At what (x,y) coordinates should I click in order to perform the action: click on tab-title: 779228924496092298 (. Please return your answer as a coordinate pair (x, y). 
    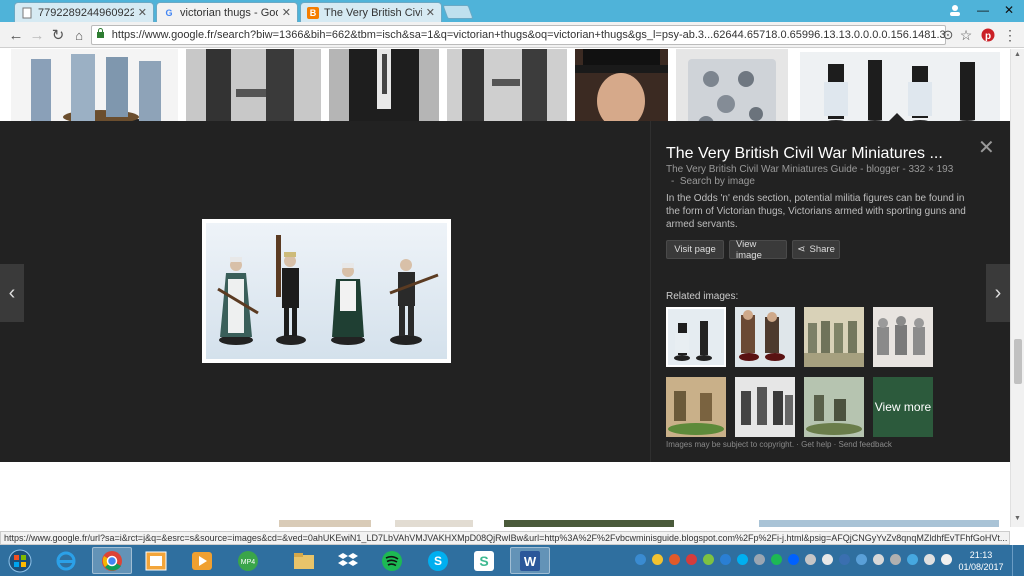
    Looking at the image, I should click on (86, 12).